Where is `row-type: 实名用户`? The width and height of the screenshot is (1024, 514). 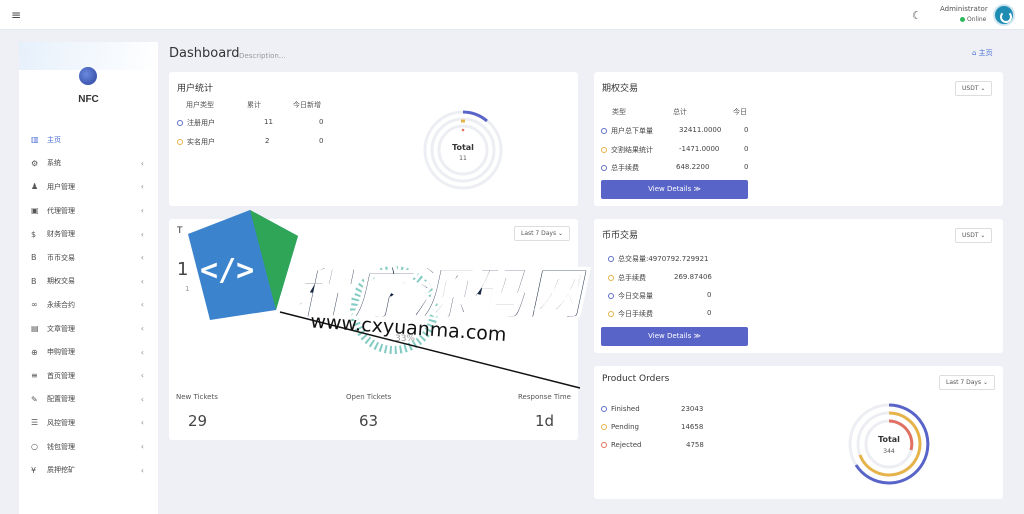
row-type: 实名用户 is located at coordinates (201, 142).